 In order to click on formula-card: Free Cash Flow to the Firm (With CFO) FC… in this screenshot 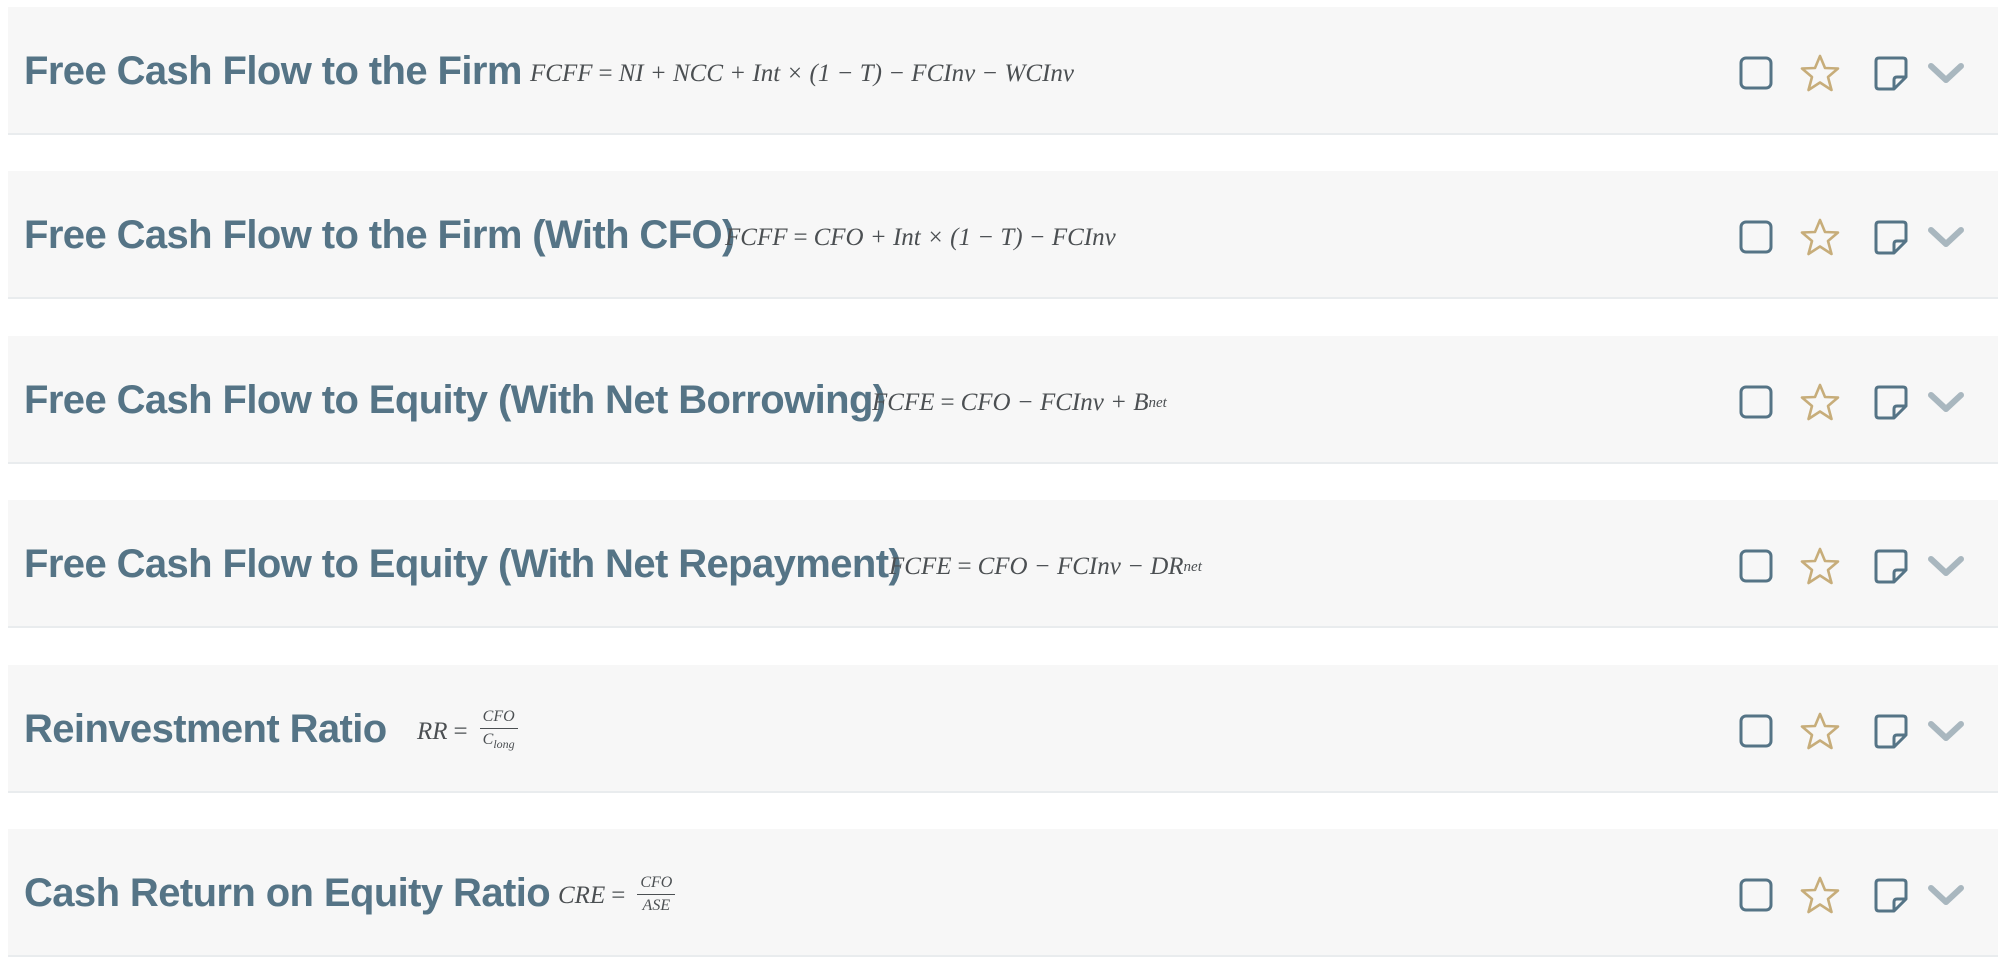, I will do `click(1003, 235)`.